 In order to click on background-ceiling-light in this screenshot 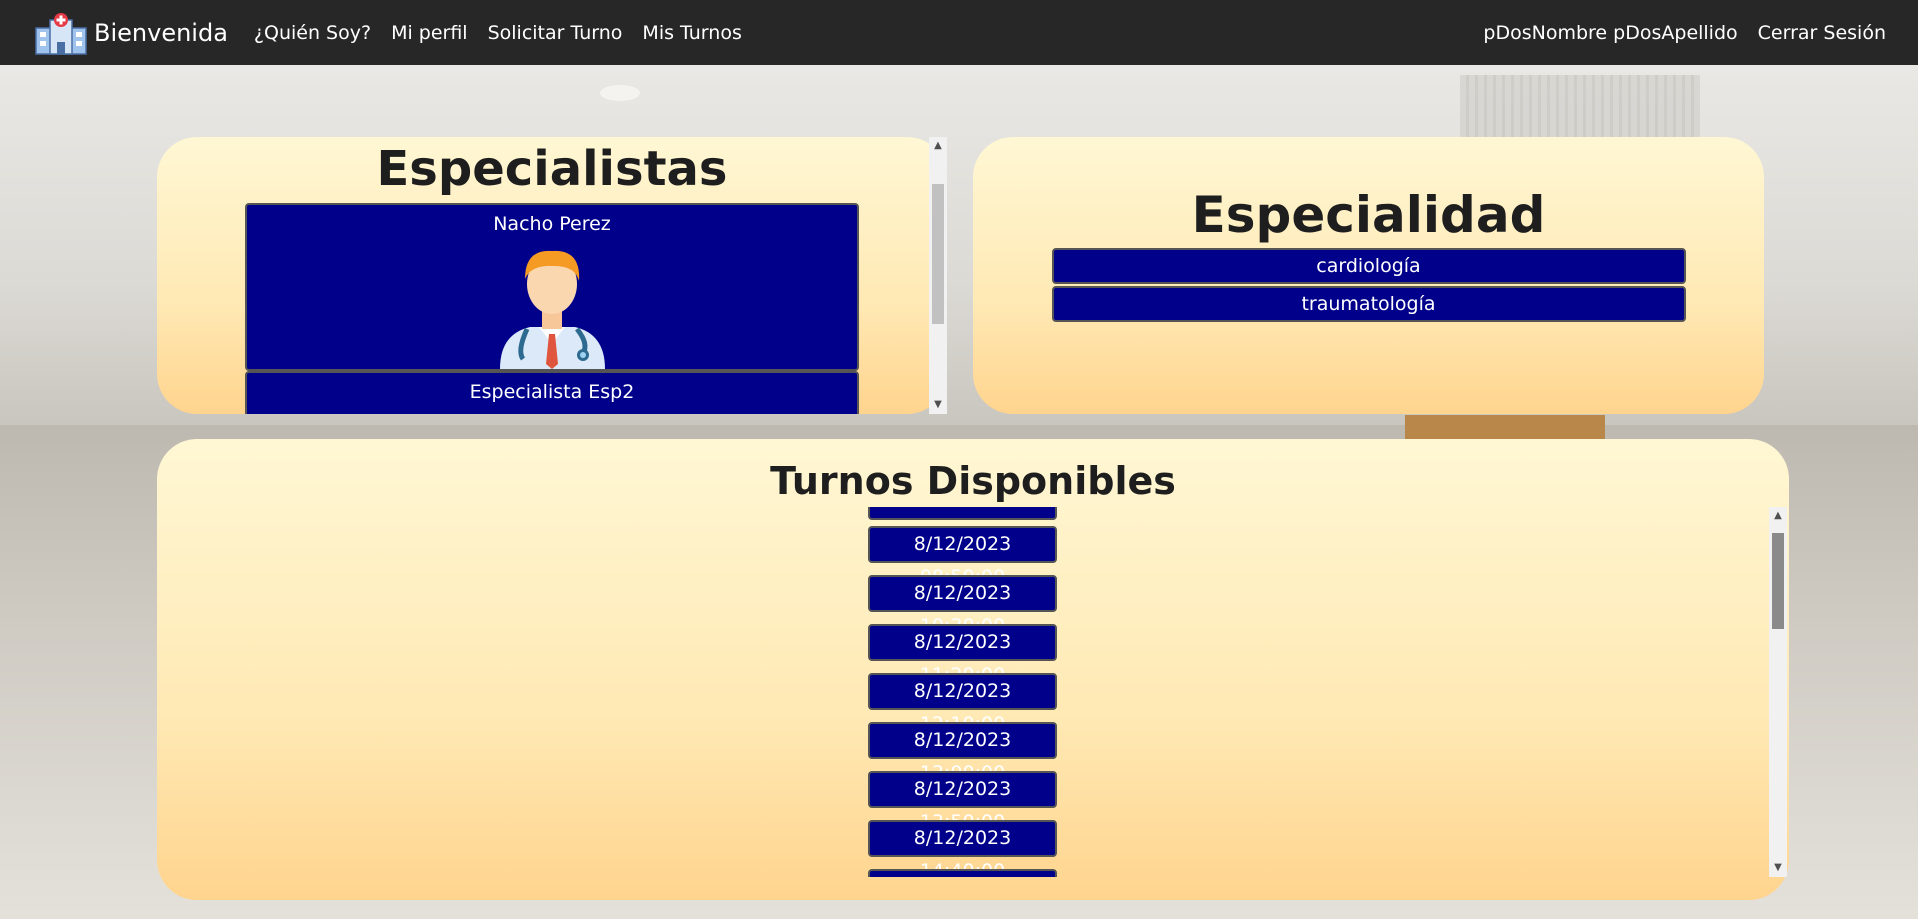, I will do `click(620, 93)`.